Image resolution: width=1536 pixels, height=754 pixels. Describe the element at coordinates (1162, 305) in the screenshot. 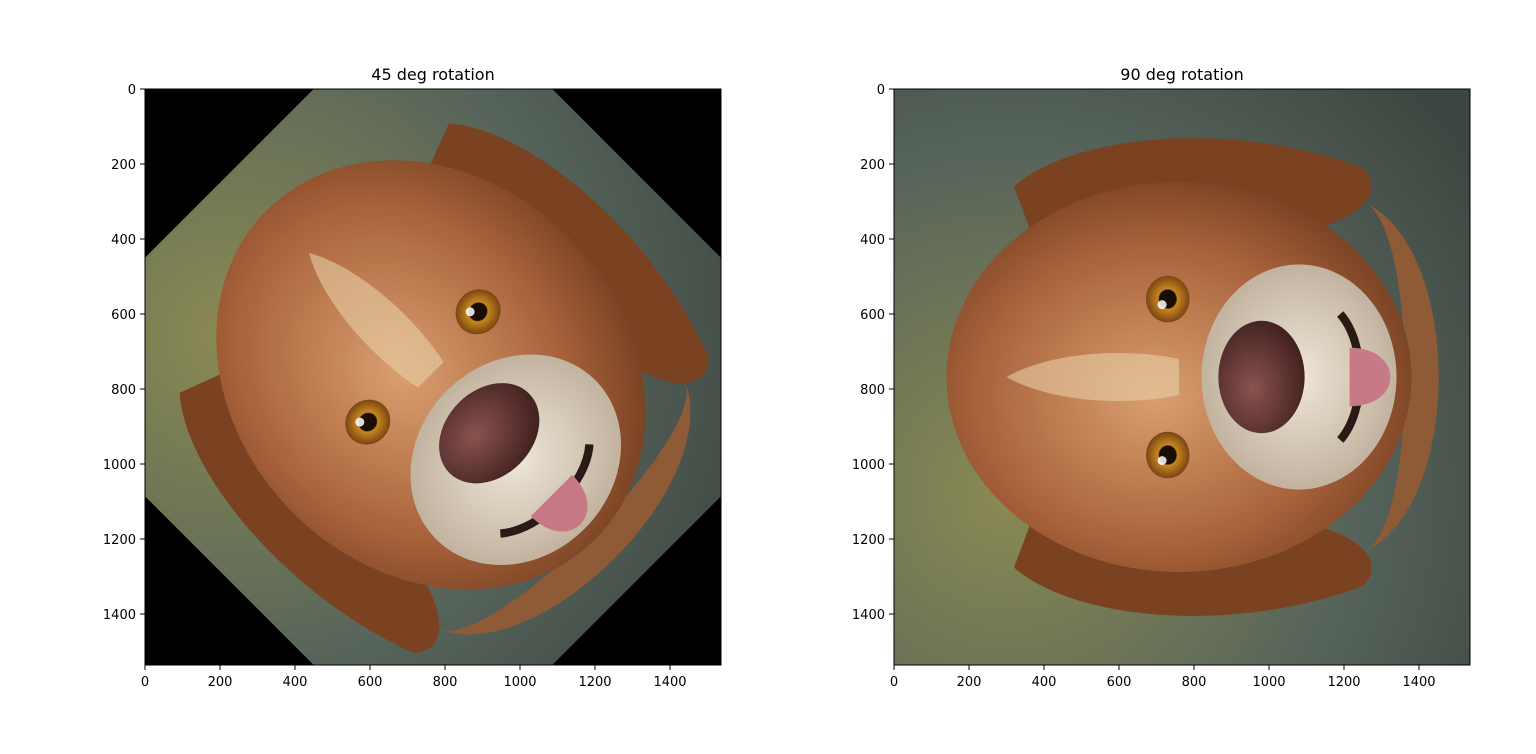

I see `eye-highlight-right` at that location.